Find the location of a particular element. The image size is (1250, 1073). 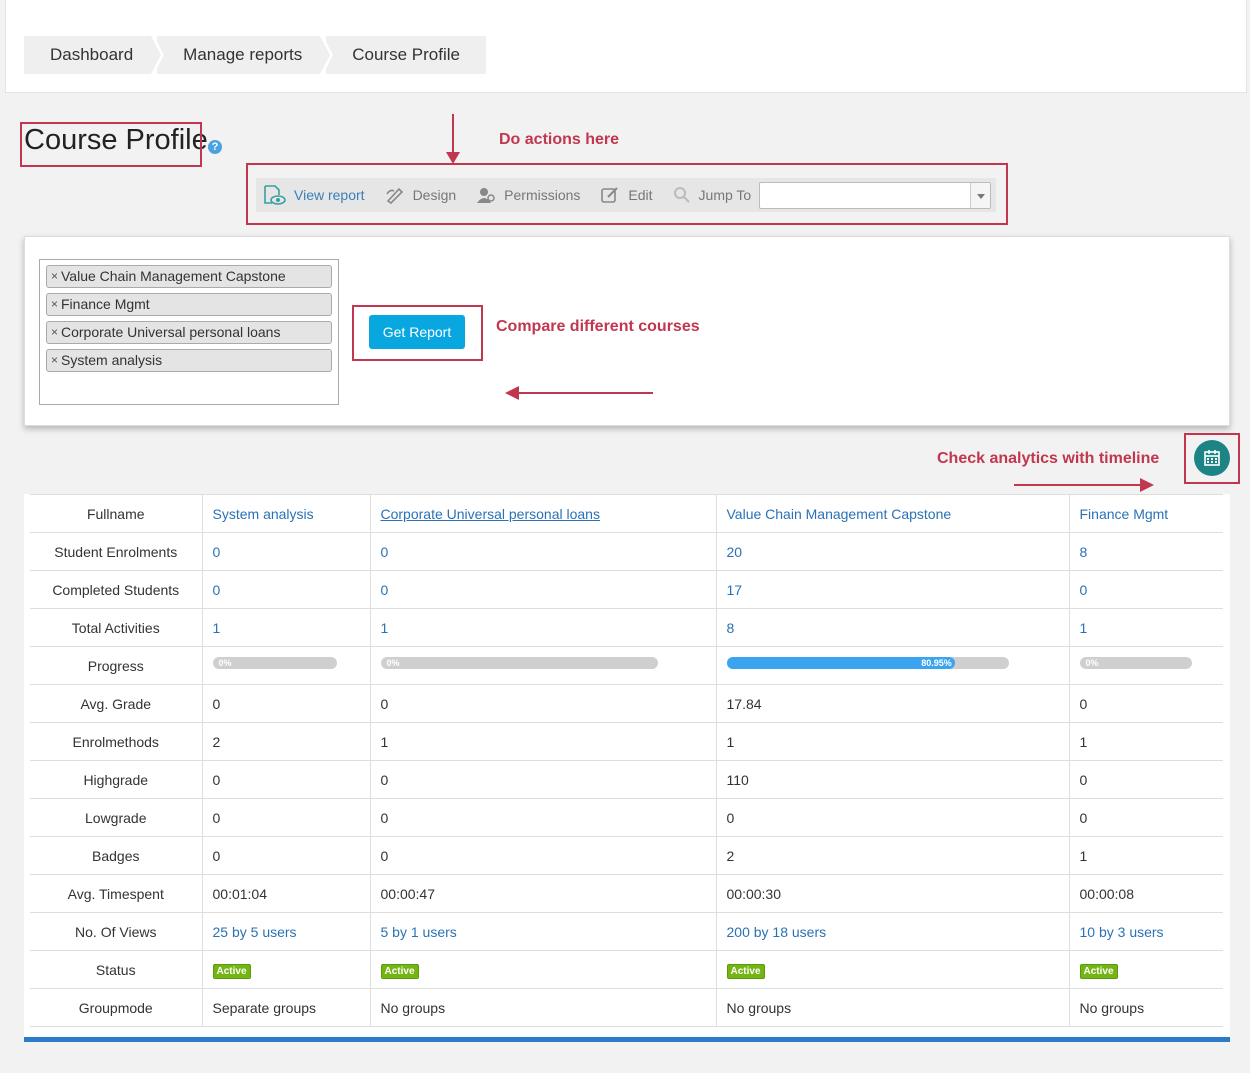

course-link: System analysis is located at coordinates (263, 514).